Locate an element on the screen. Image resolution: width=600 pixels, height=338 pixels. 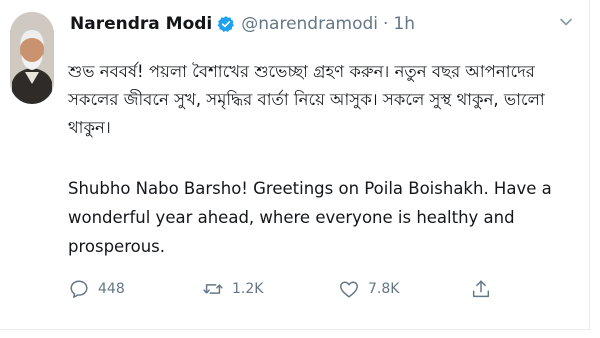
user-handle: @narendramodi is located at coordinates (309, 24).